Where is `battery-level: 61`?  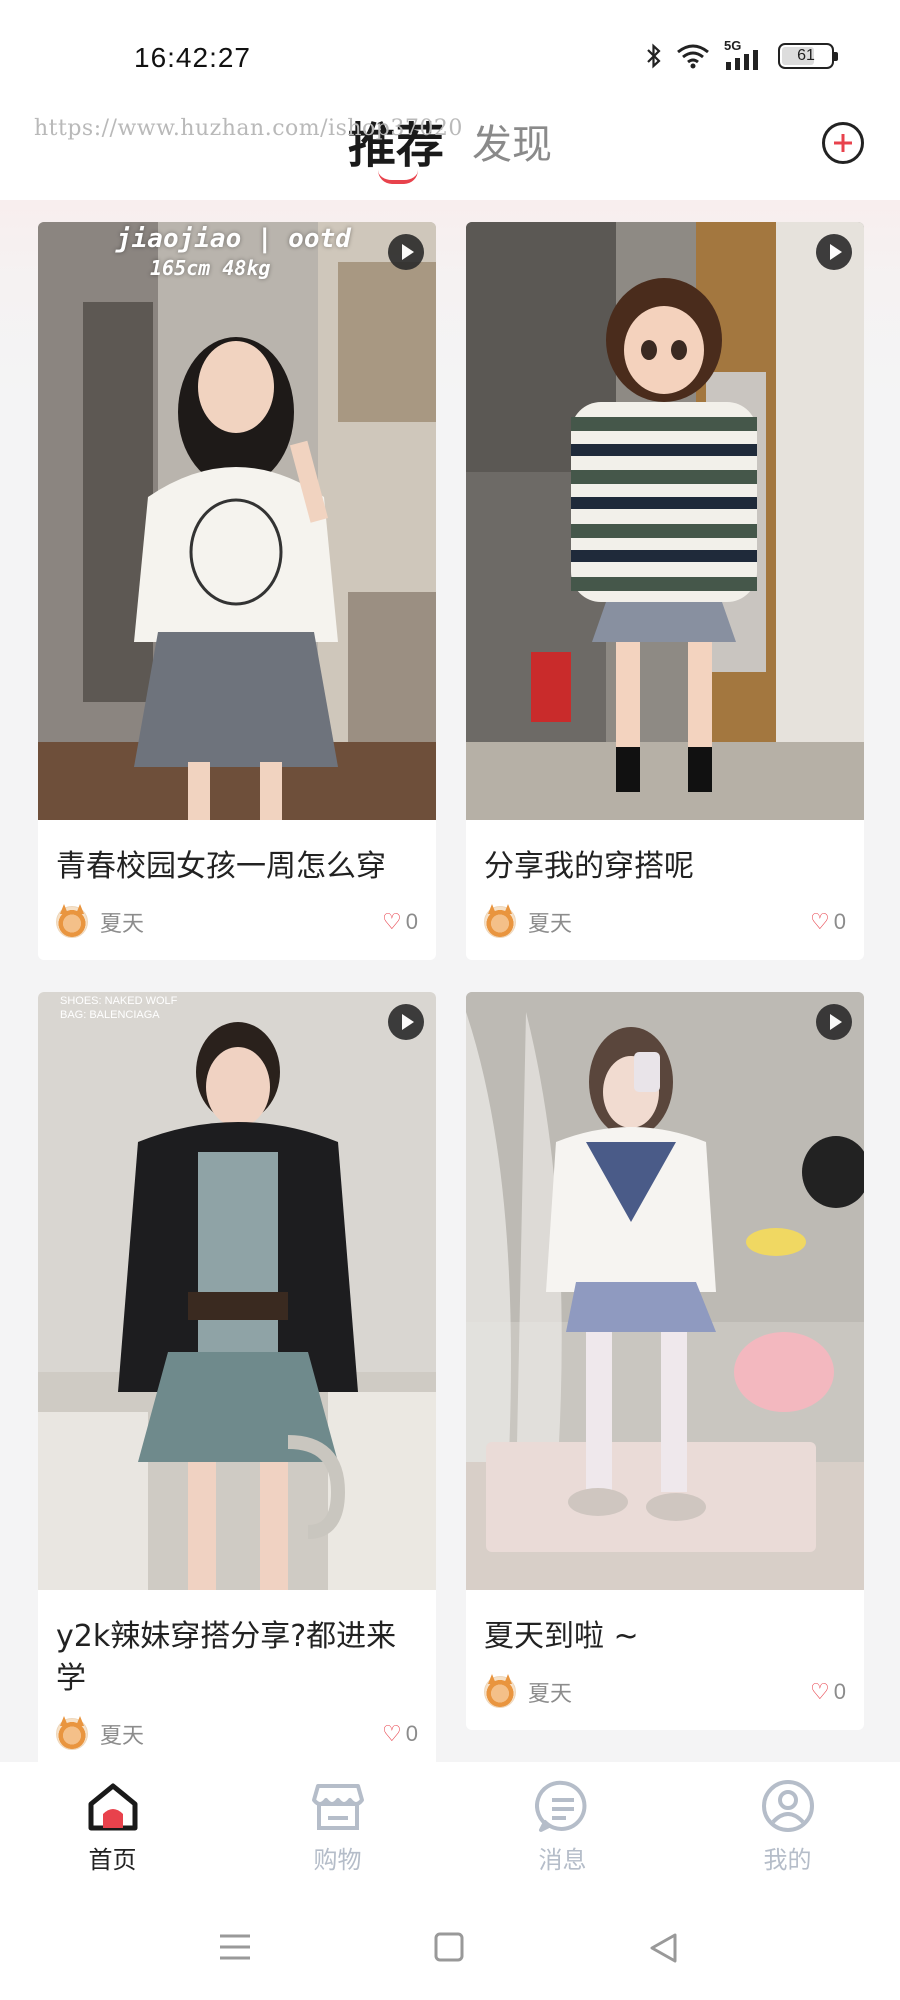
battery-level: 61 is located at coordinates (806, 55).